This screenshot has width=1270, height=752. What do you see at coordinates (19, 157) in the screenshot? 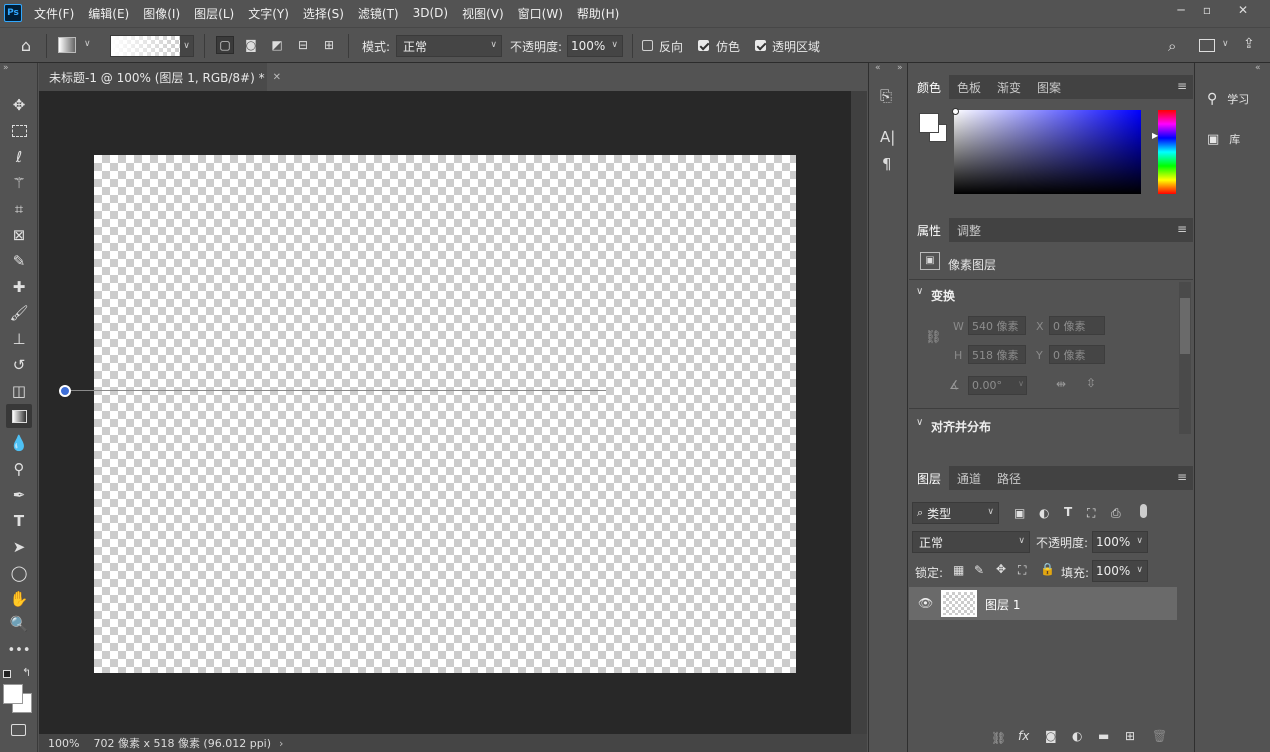
I see `lasso-tool-icon: ℓ` at bounding box center [19, 157].